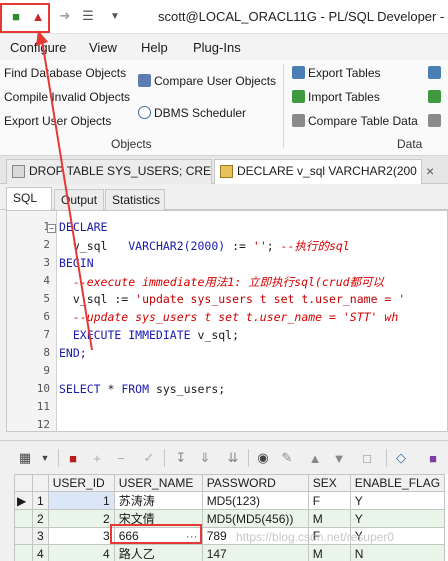 The height and width of the screenshot is (561, 448). Describe the element at coordinates (121, 458) in the screenshot. I see `delete-record-icon: −` at that location.